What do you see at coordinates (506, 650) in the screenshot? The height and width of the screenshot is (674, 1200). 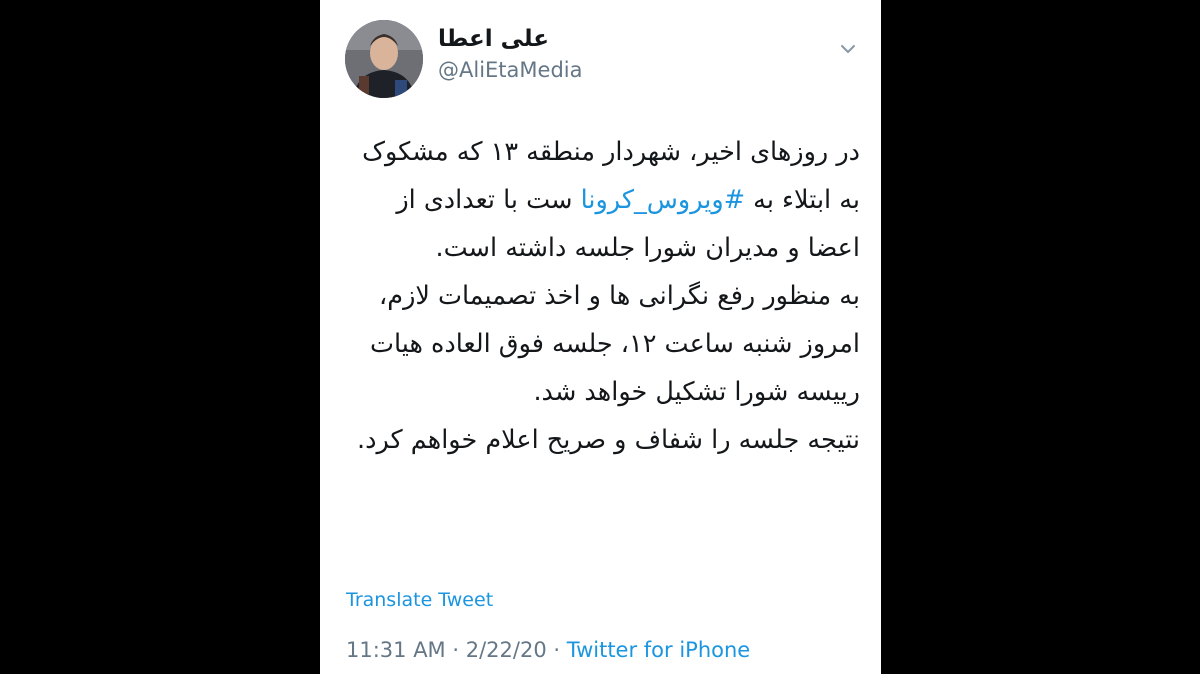 I see `tweet-date: 2/22/20` at bounding box center [506, 650].